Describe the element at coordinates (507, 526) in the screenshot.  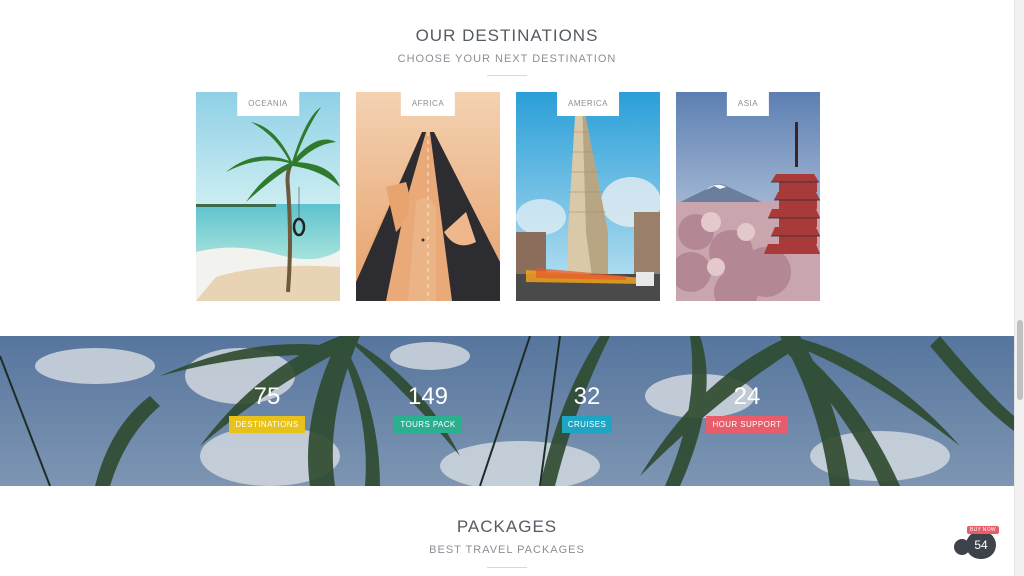
I see `packages-title: PACKAGES` at that location.